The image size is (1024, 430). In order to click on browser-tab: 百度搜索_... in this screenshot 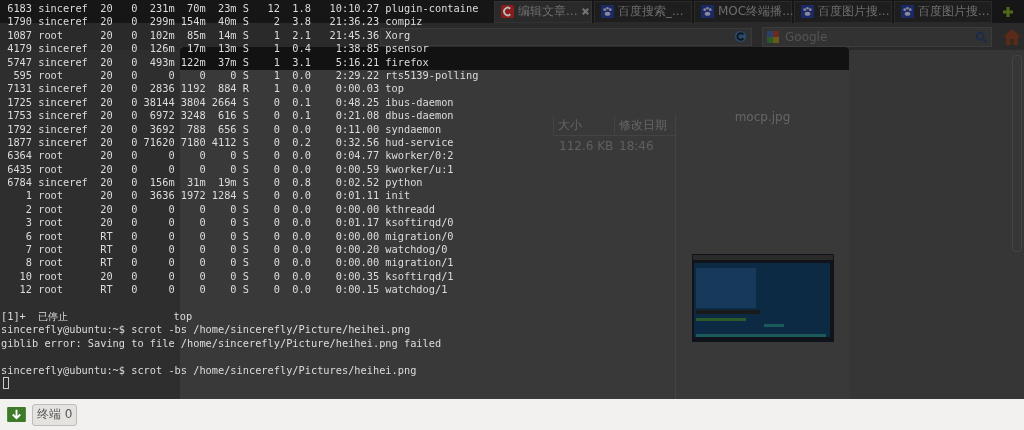, I will do `click(643, 11)`.